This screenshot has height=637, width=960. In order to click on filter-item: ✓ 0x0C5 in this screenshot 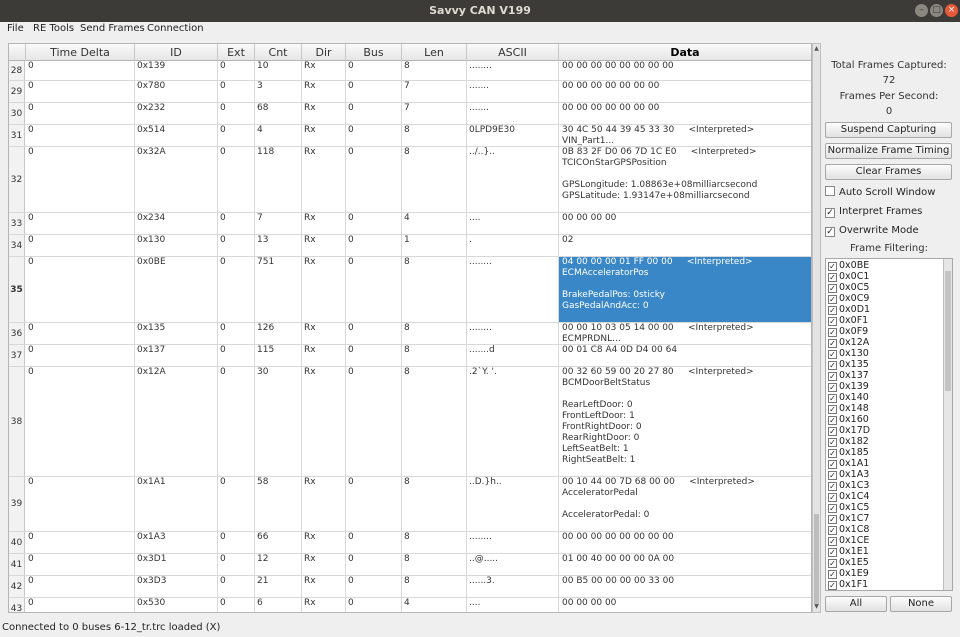, I will do `click(848, 287)`.